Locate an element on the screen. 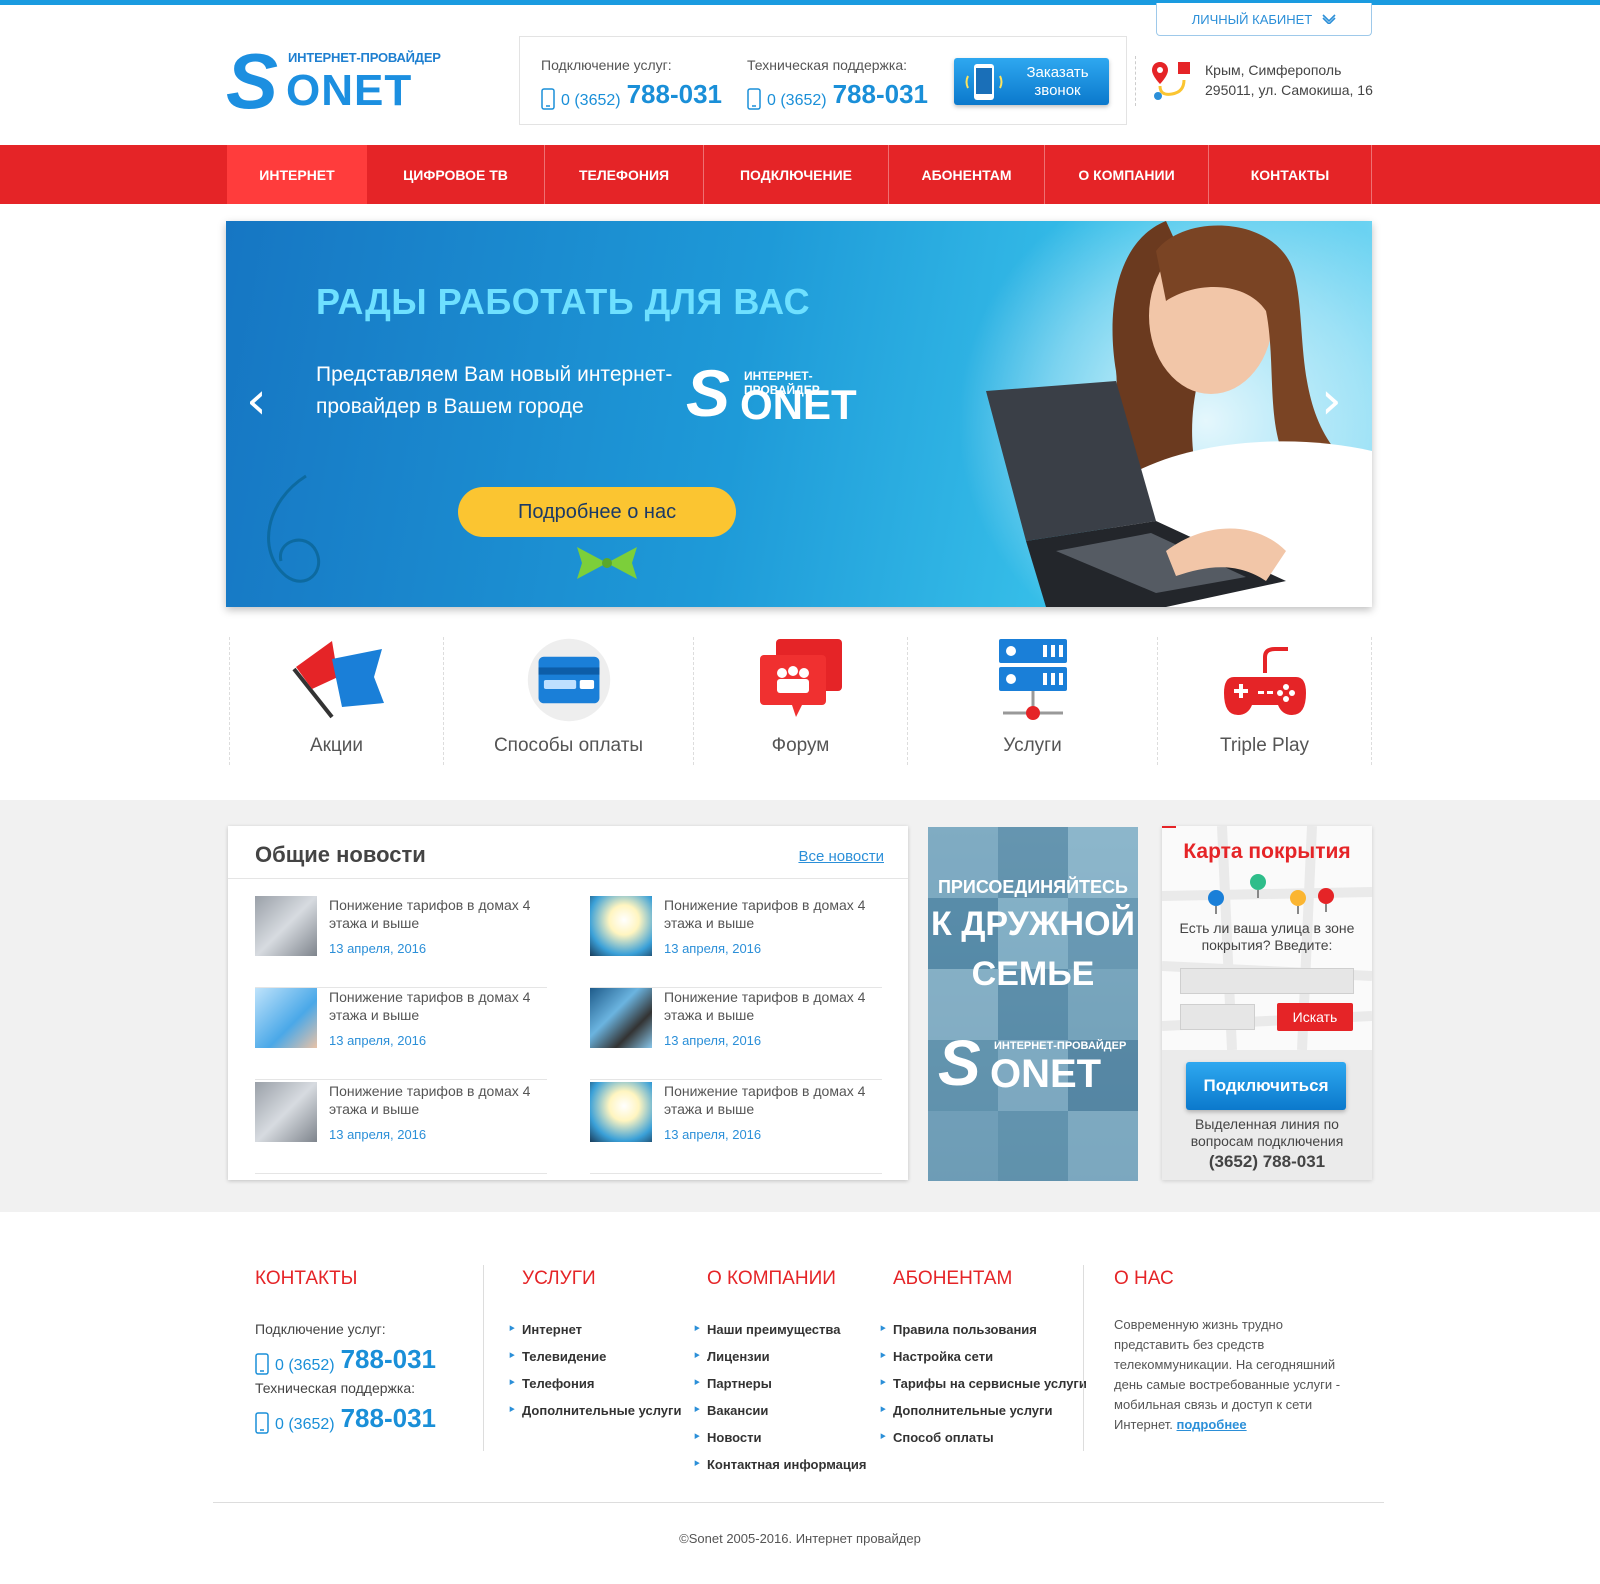 The height and width of the screenshot is (1584, 1600). join-logo-subtitle: ИНТЕРНЕТ-ПРОВАЙДЕР is located at coordinates (1060, 1046).